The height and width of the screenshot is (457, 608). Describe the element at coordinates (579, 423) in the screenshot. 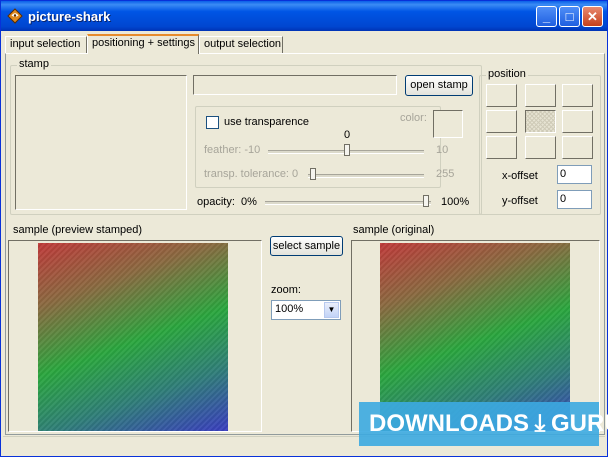

I see `watermark-right-text: GURU` at that location.